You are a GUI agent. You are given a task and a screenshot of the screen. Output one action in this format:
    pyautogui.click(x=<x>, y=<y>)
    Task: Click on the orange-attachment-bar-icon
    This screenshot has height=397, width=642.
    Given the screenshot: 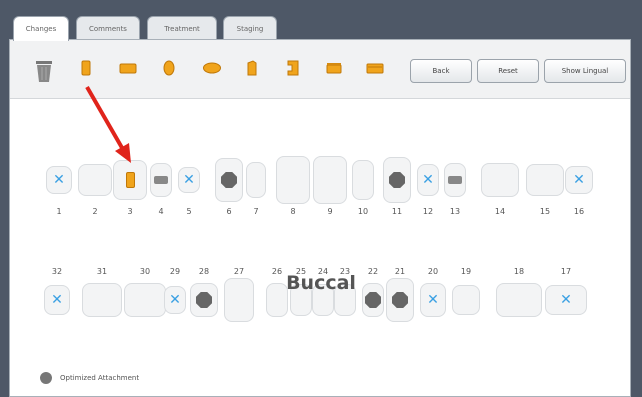 What is the action you would take?
    pyautogui.click(x=334, y=68)
    